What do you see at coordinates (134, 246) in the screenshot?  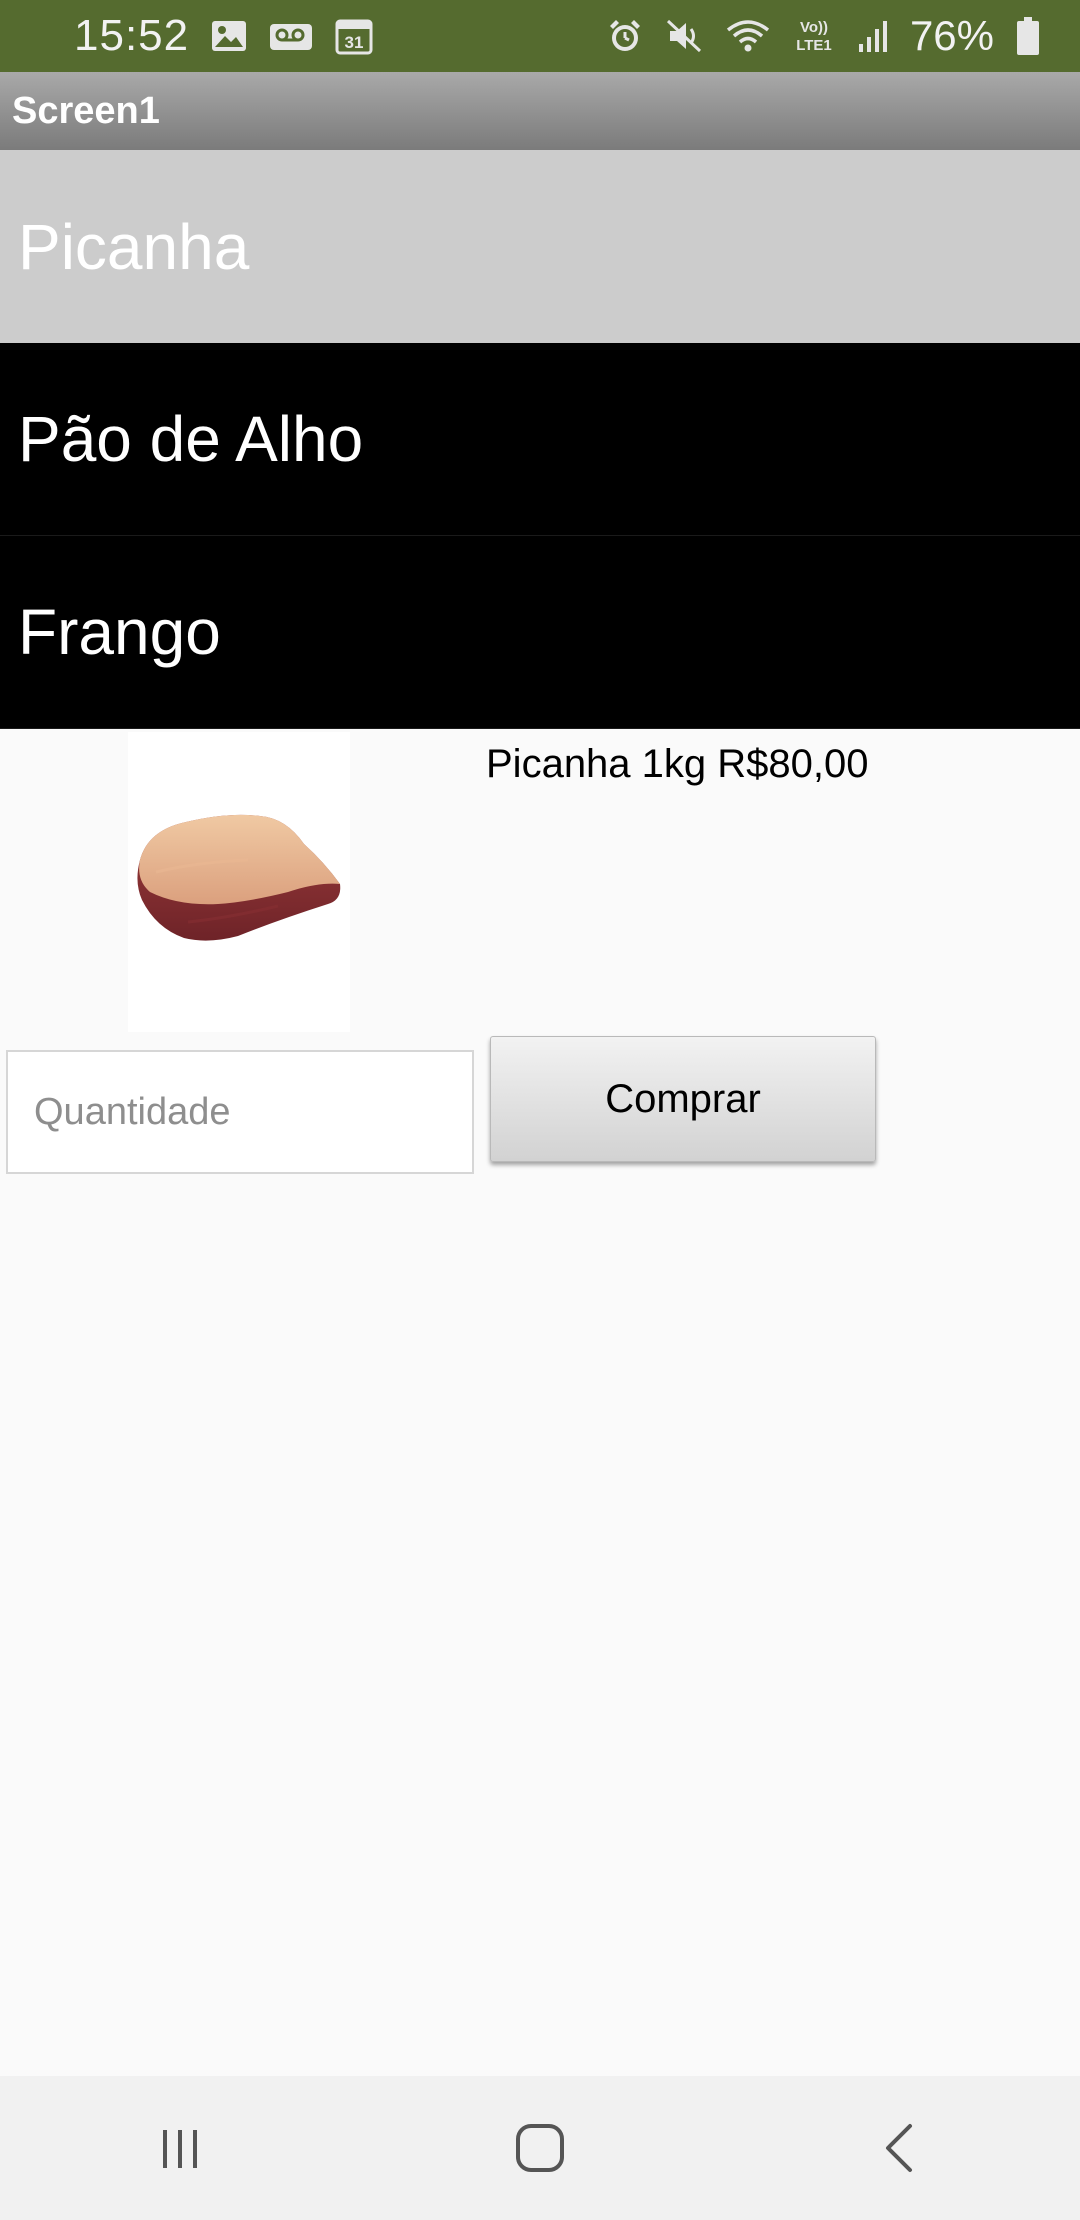 I see `list-item-label: Picanha` at bounding box center [134, 246].